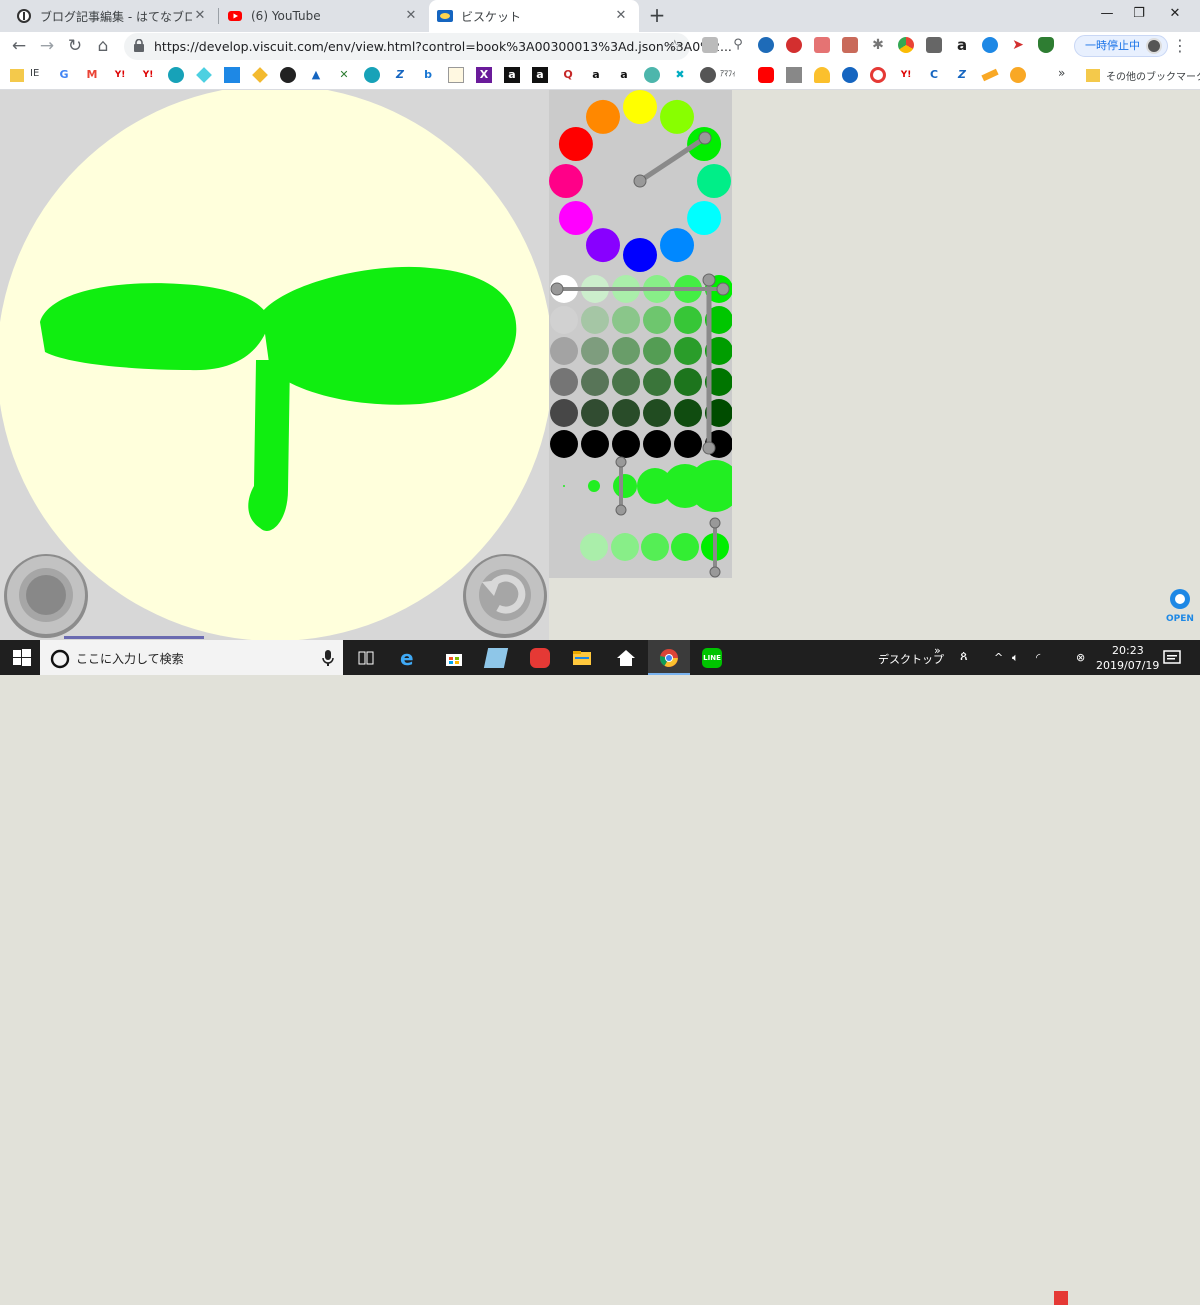 The height and width of the screenshot is (1305, 1200). Describe the element at coordinates (708, 75) in the screenshot. I see `globe-bookmark-icon` at that location.